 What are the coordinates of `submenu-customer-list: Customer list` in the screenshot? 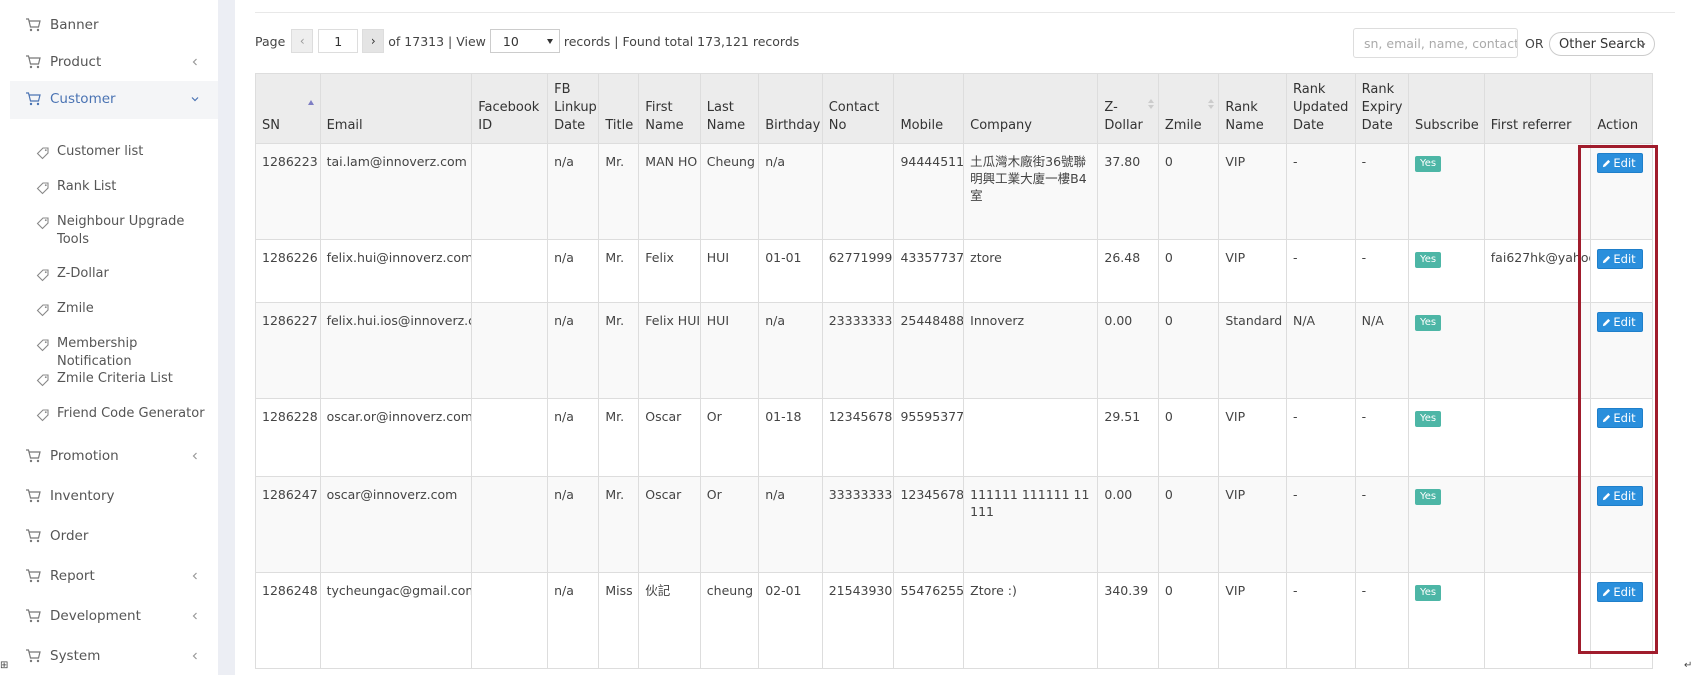 It's located at (123, 152).